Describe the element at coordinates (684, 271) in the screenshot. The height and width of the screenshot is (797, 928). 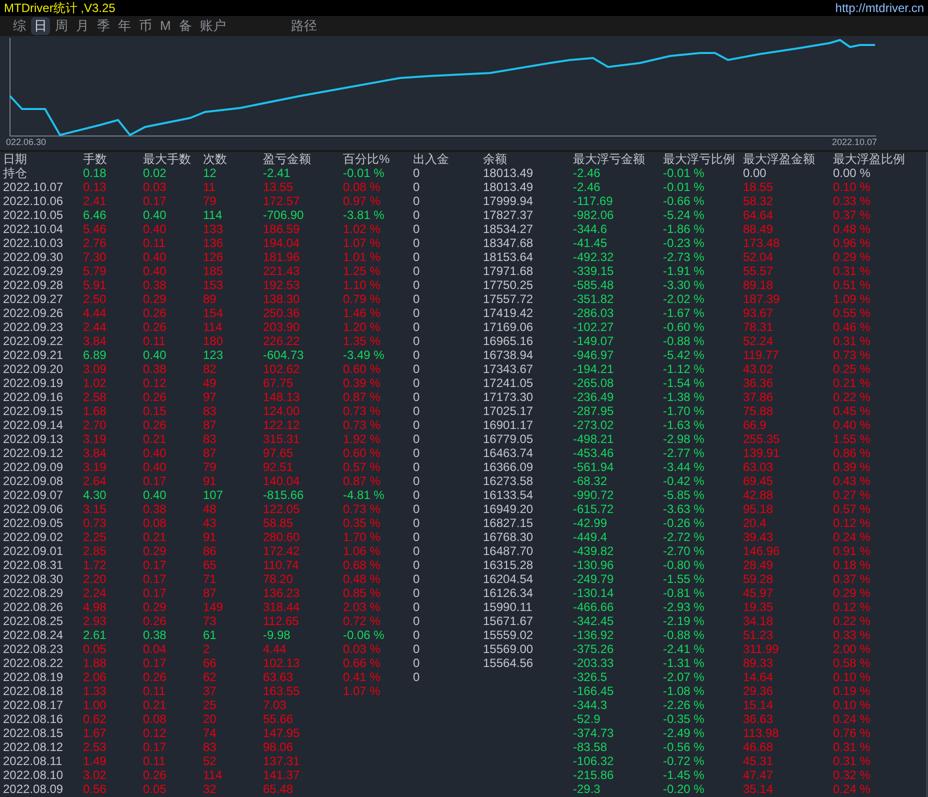
I see `table-cell-text: -1.91 %` at that location.